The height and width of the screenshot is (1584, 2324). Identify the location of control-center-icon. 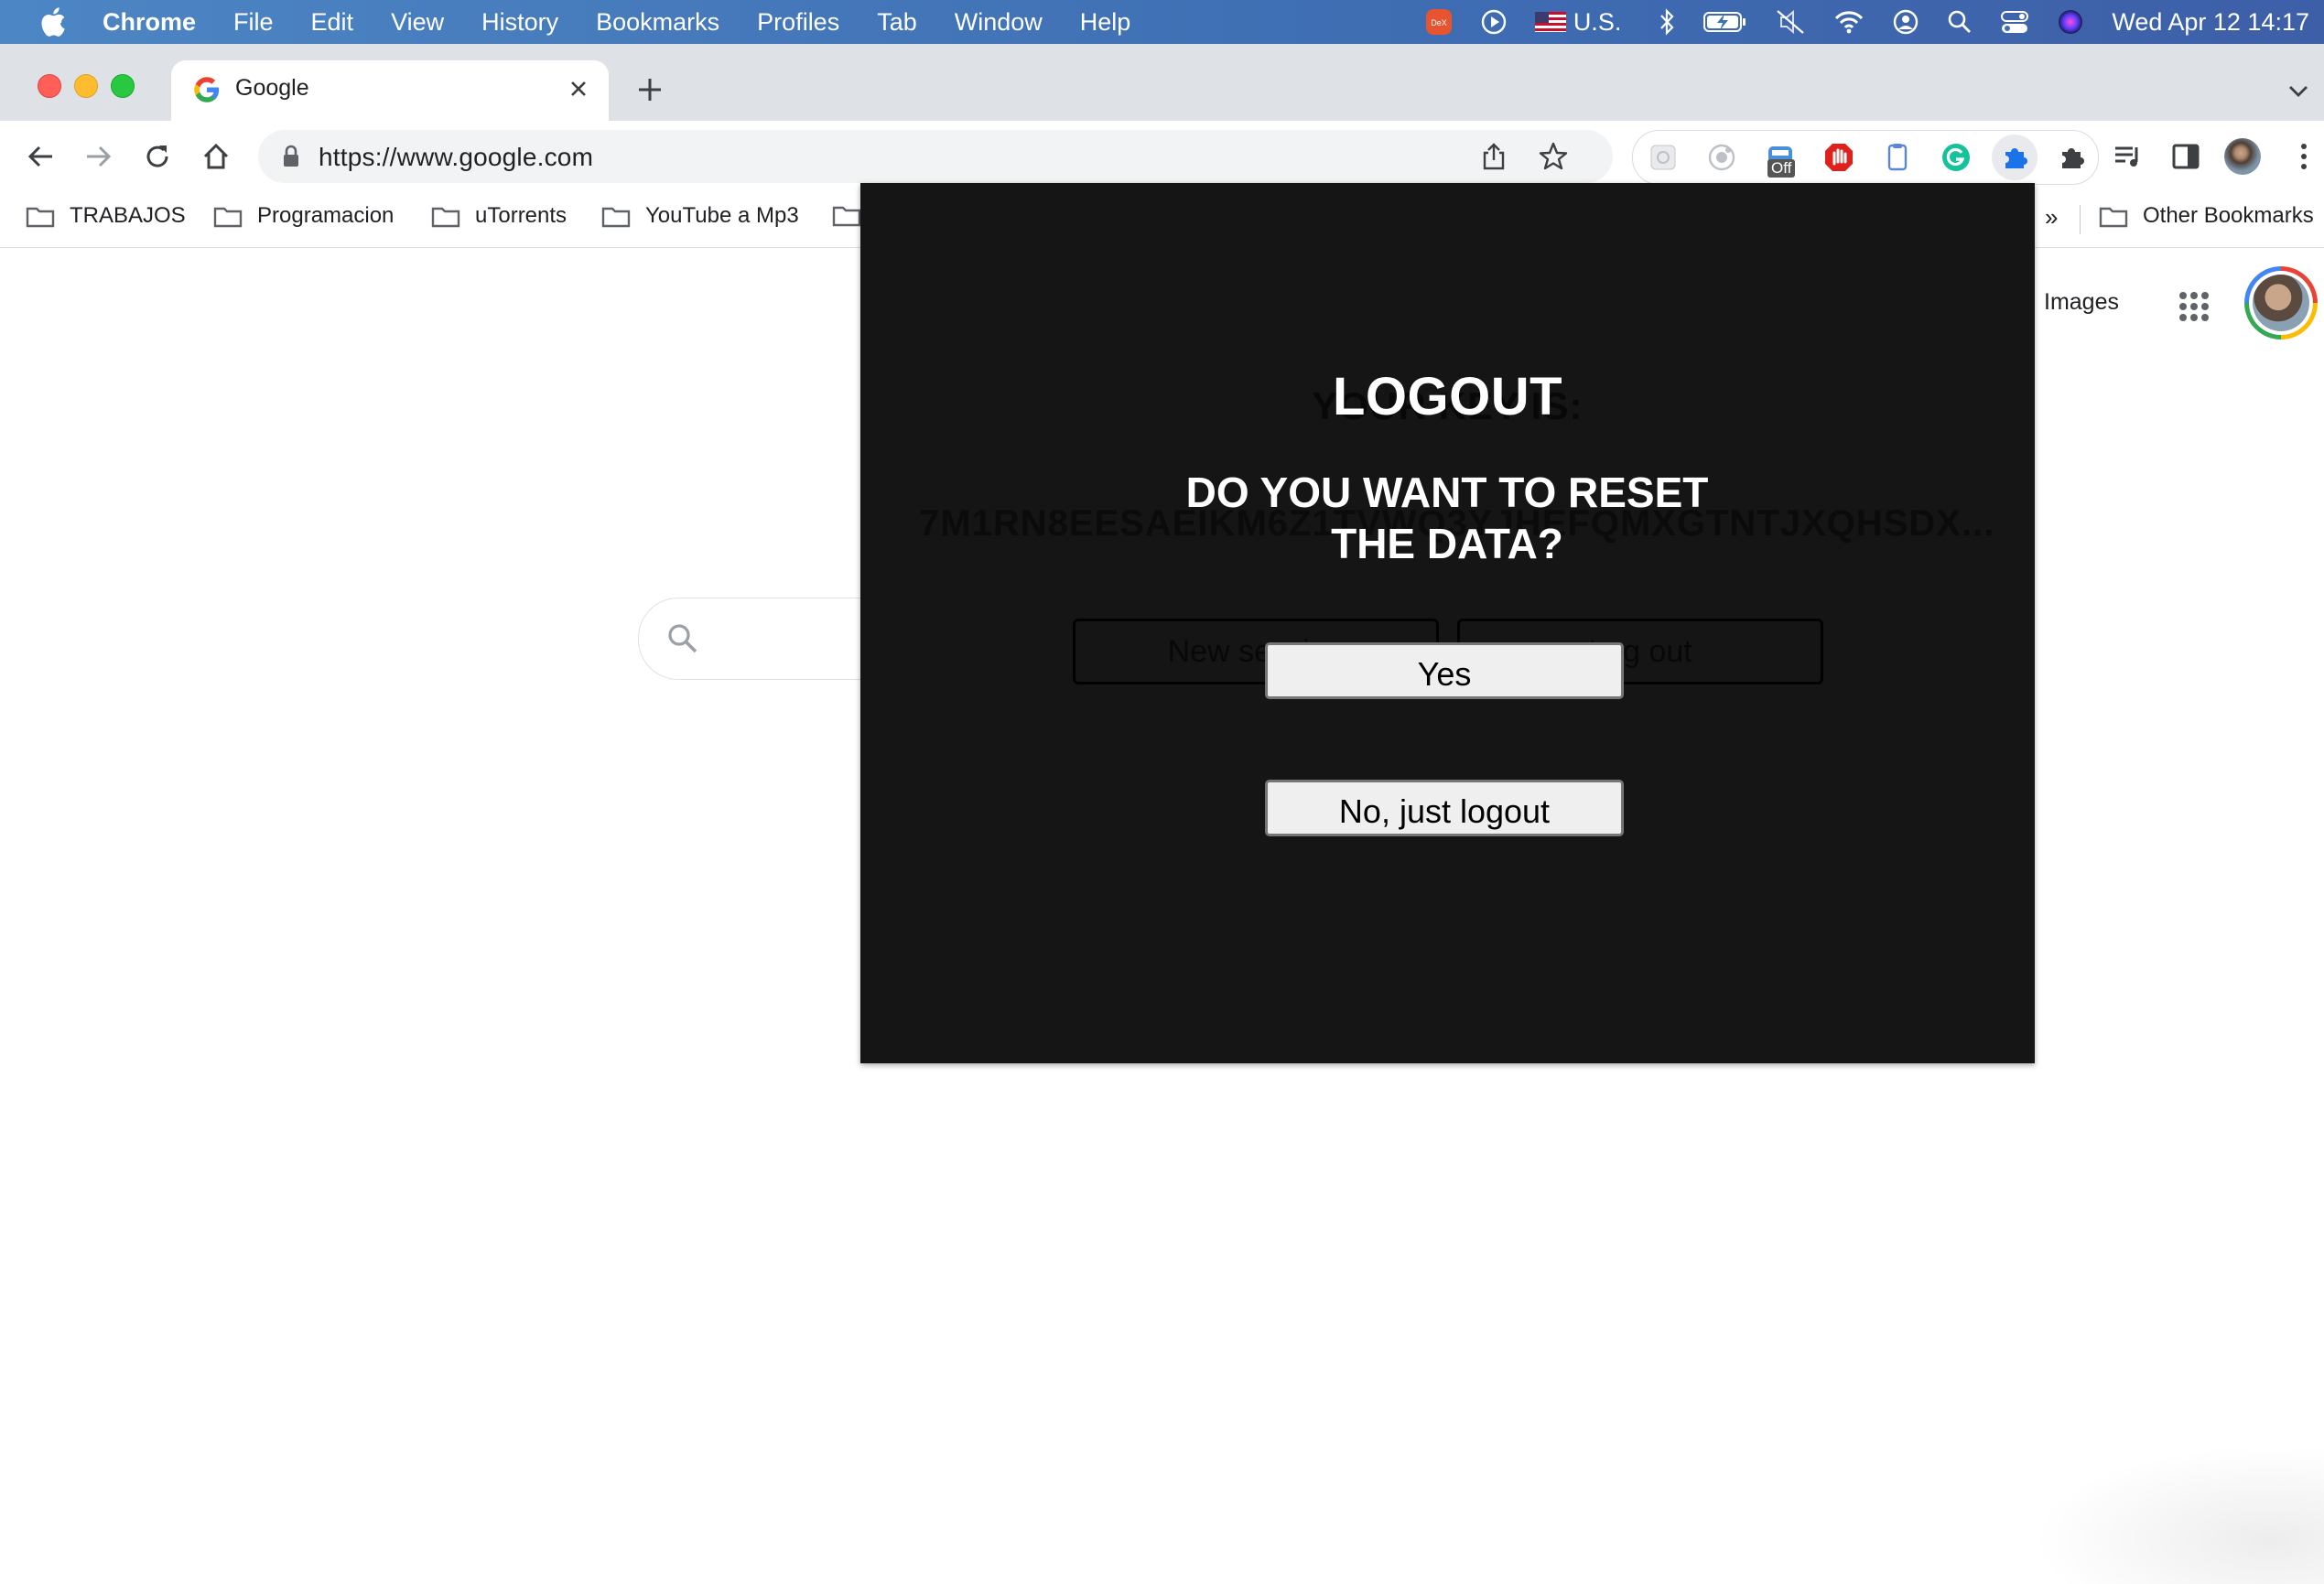
(2014, 22).